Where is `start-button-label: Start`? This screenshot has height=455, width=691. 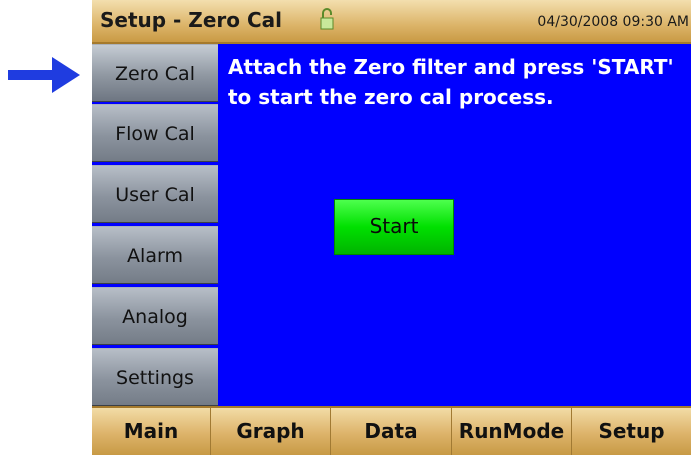 start-button-label: Start is located at coordinates (394, 226).